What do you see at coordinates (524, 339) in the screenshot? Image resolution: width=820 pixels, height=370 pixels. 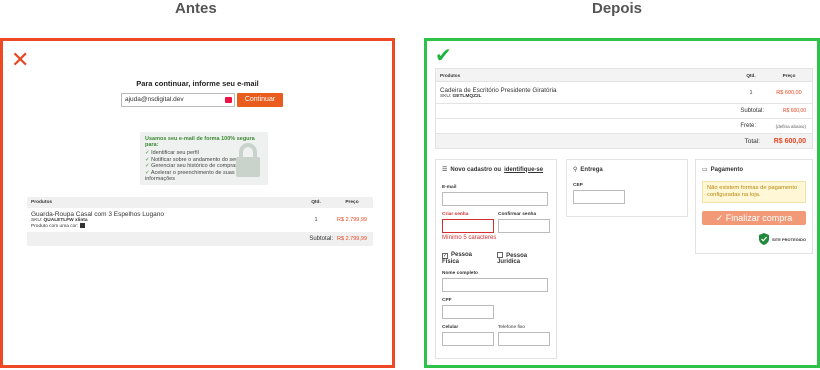 I see `phone-field` at bounding box center [524, 339].